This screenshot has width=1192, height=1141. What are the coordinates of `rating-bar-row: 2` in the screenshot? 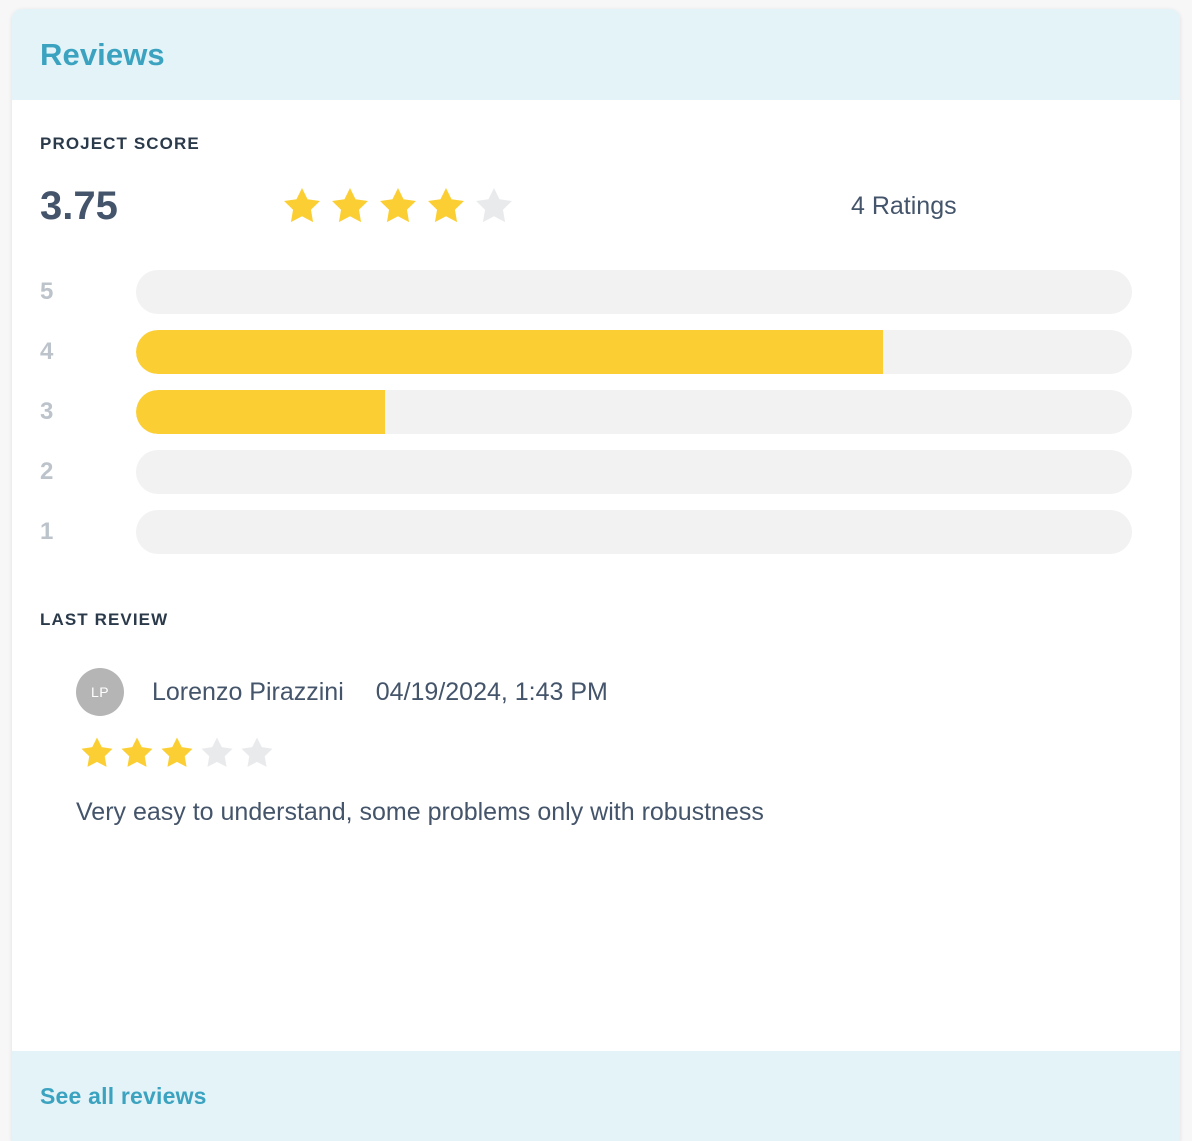 It's located at (596, 472).